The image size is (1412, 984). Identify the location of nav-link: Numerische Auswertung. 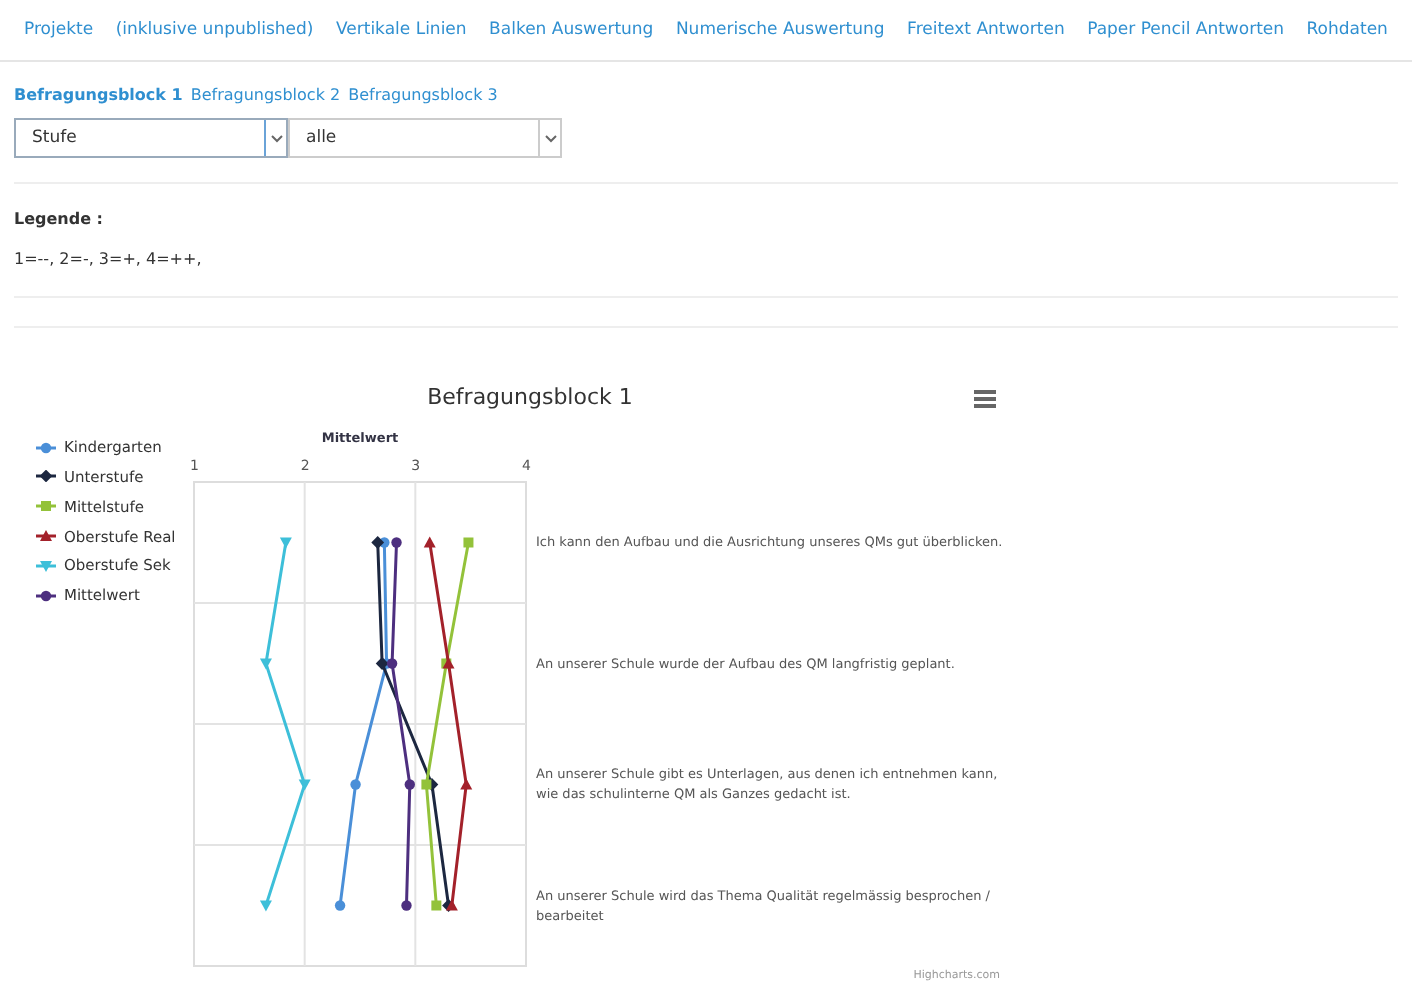
(780, 30).